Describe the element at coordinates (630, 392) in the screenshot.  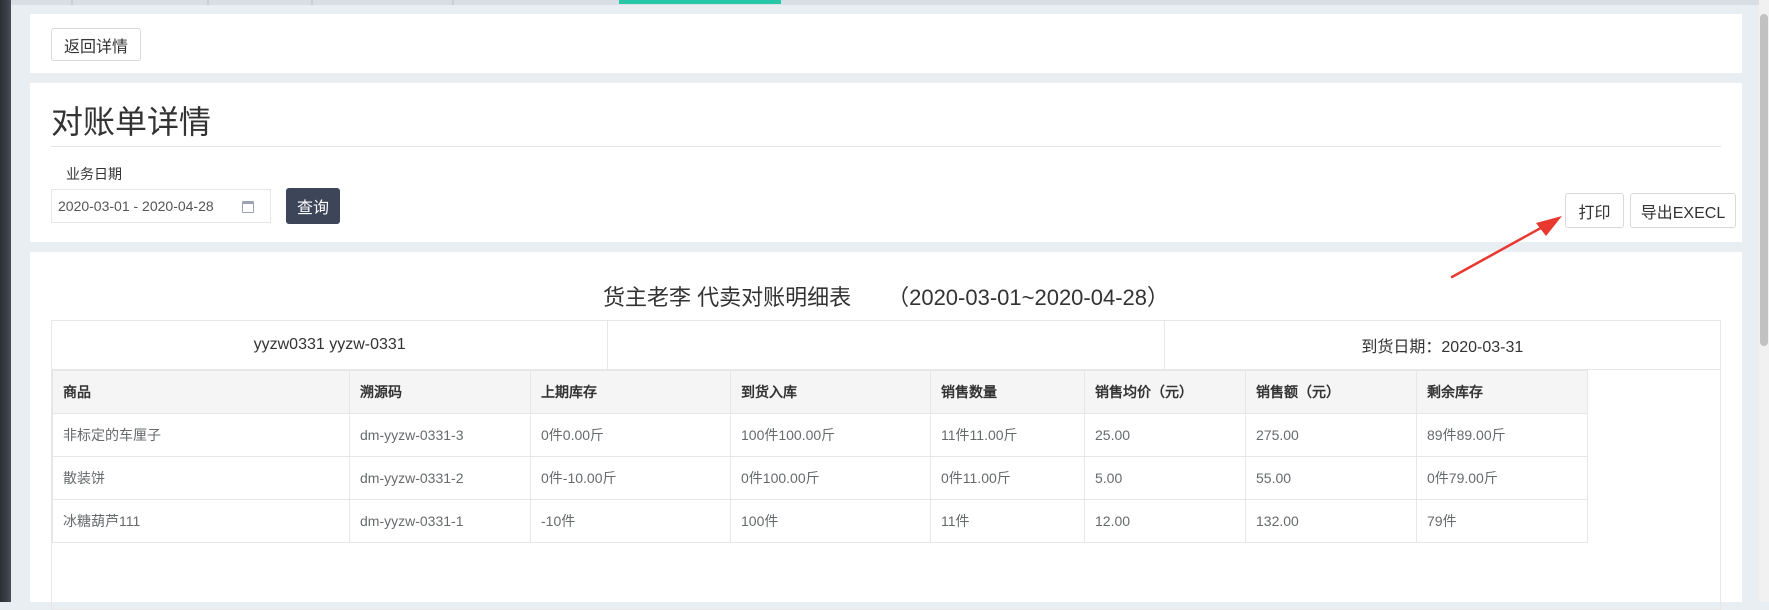
I see `column-header: 上期库存` at that location.